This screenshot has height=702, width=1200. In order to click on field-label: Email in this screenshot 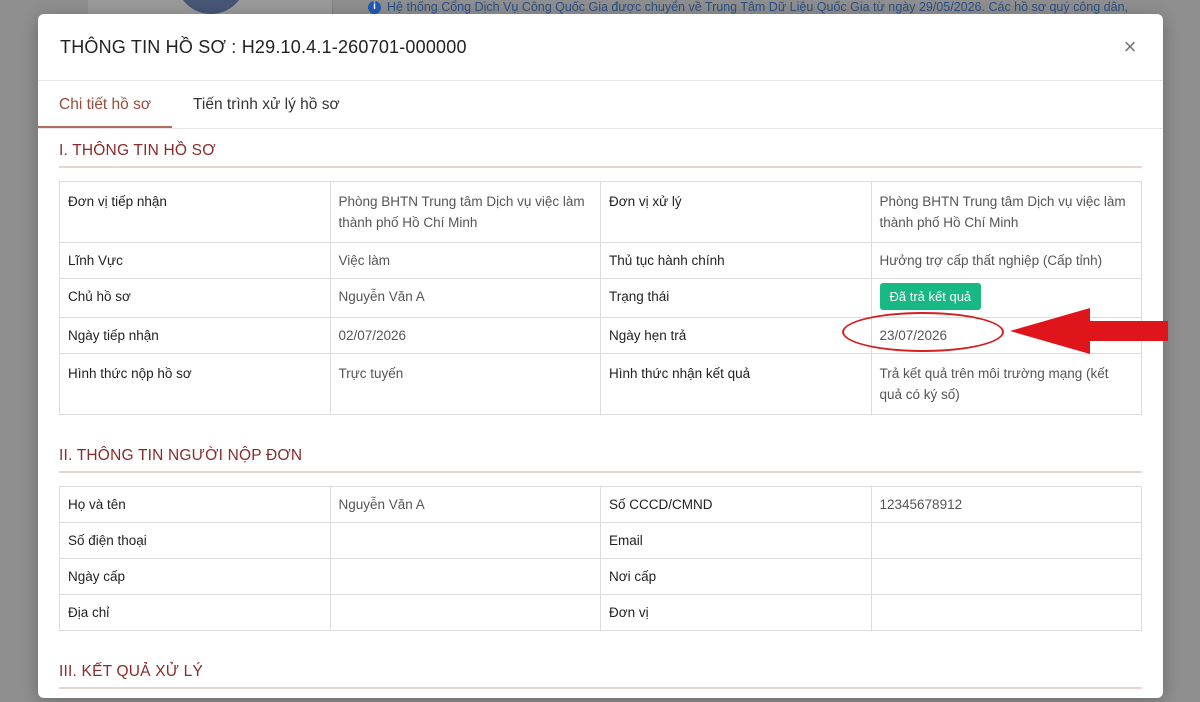, I will do `click(736, 540)`.